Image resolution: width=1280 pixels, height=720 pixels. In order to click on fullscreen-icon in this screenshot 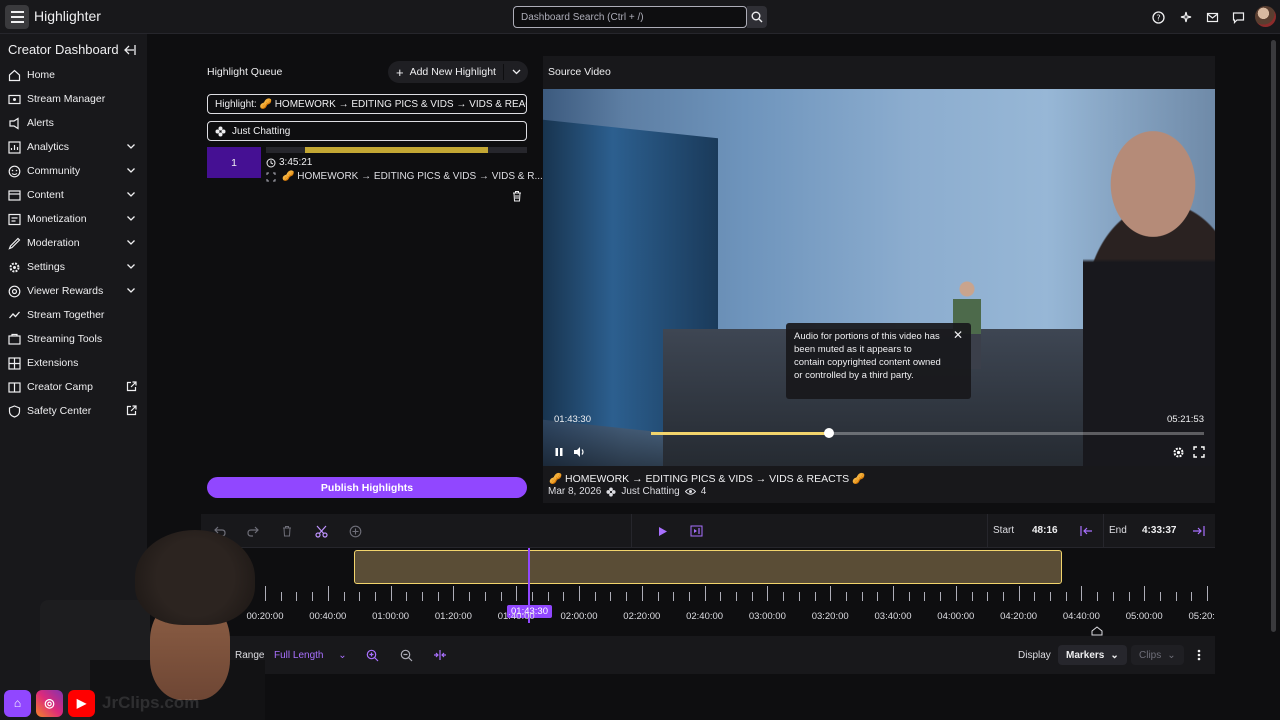, I will do `click(1199, 452)`.